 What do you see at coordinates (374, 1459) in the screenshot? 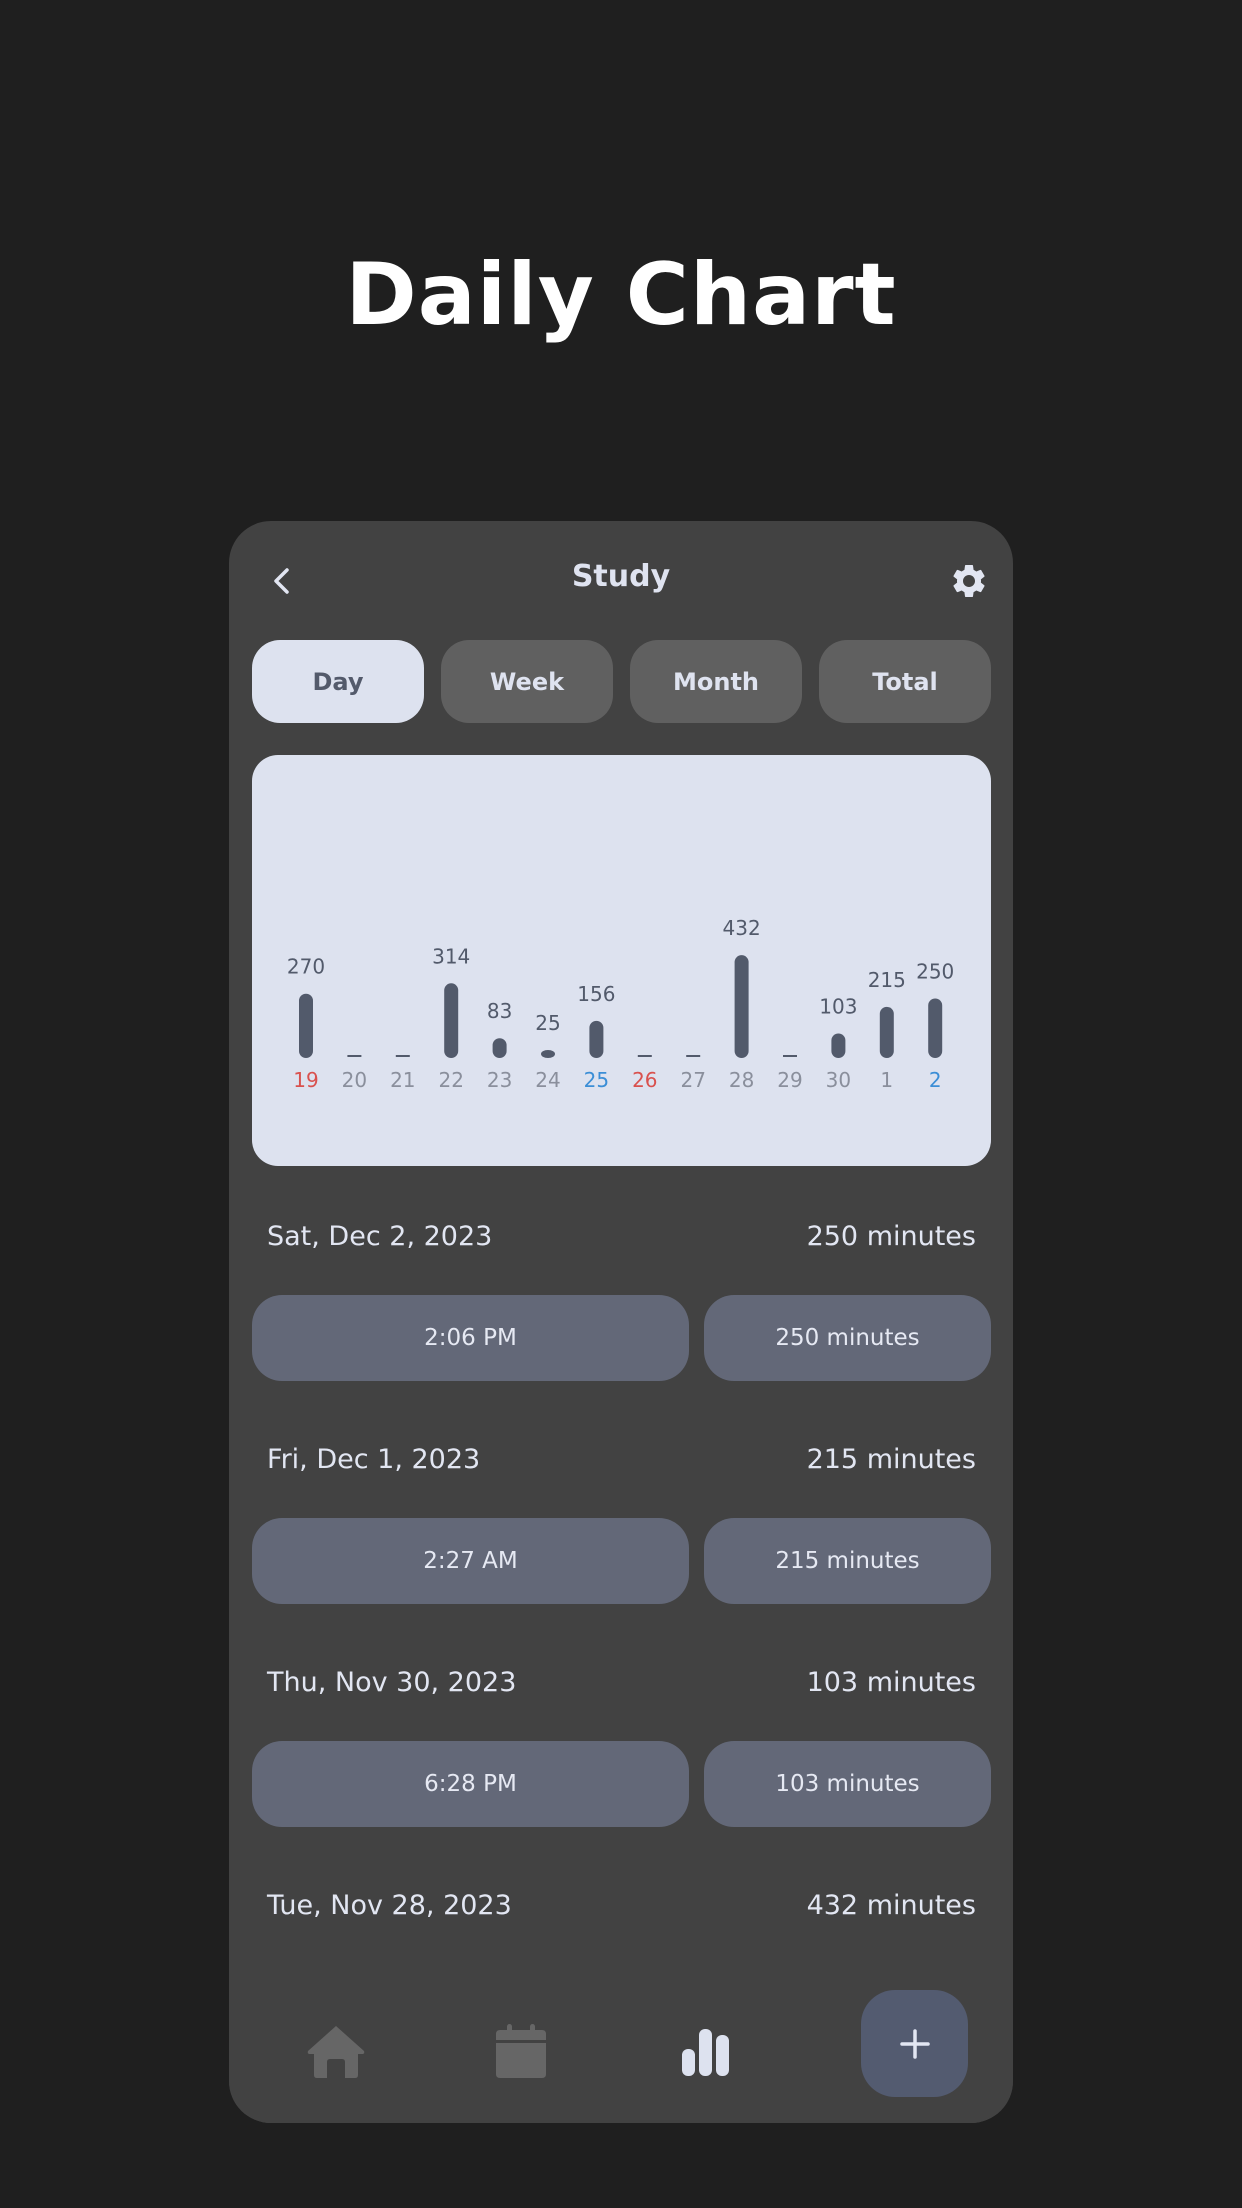
I see `entry-date: Fri, Dec 1, 2023` at bounding box center [374, 1459].